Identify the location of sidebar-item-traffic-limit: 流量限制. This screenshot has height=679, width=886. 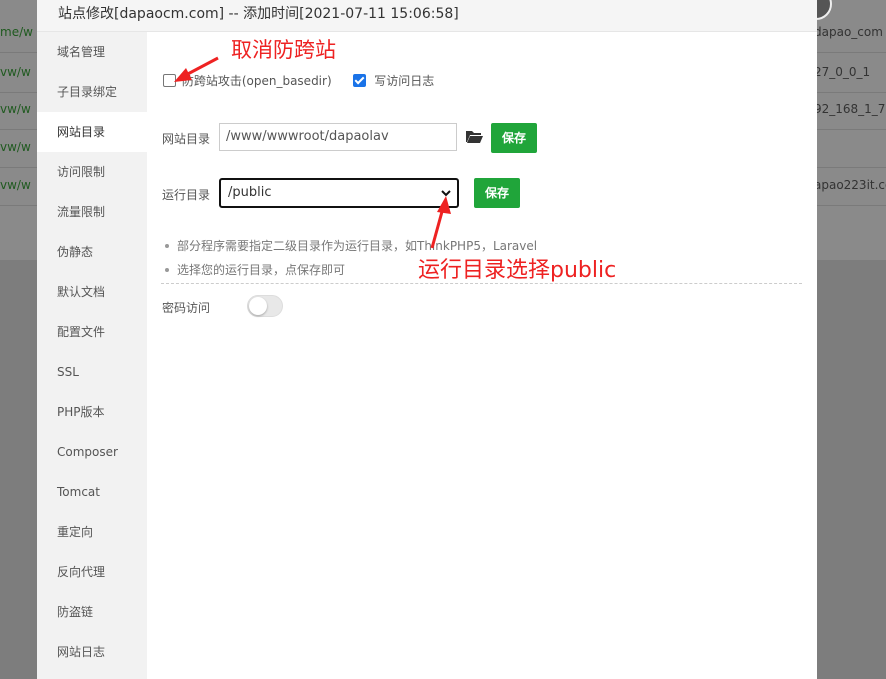
(92, 212).